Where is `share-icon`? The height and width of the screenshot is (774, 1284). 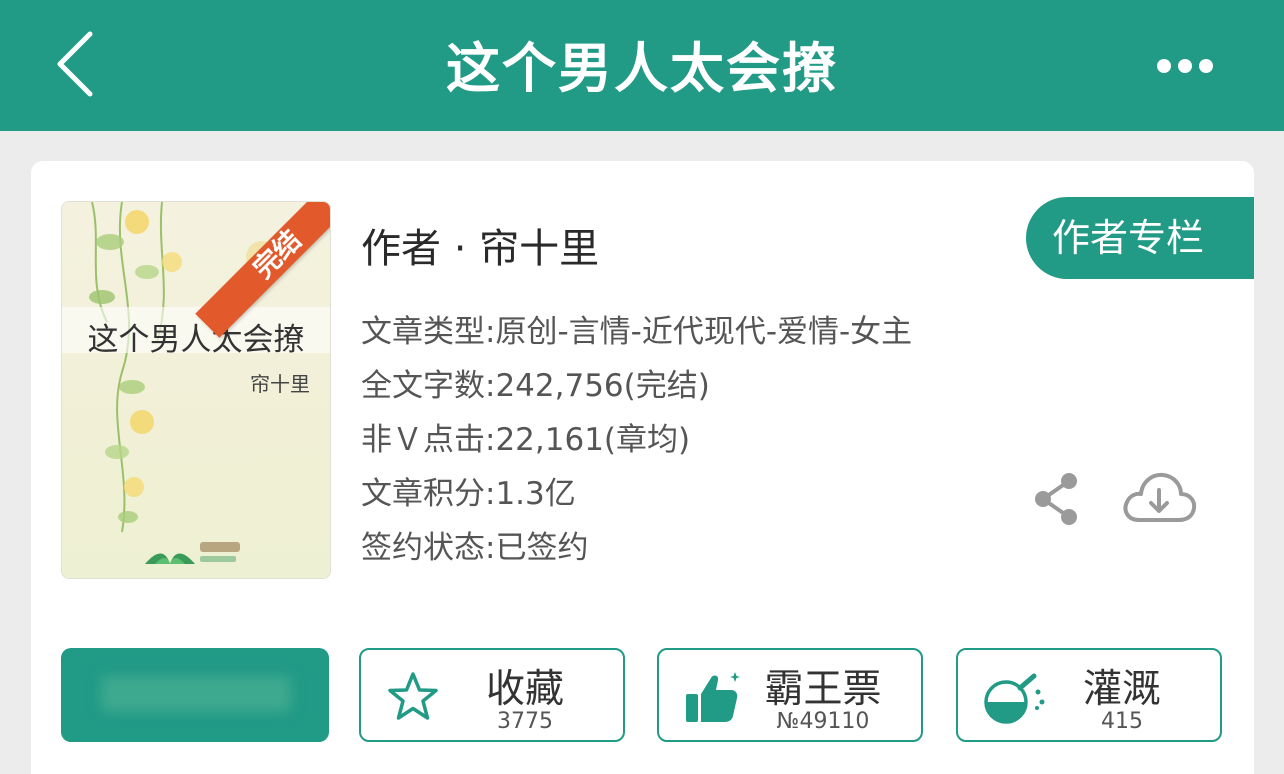
share-icon is located at coordinates (1056, 499).